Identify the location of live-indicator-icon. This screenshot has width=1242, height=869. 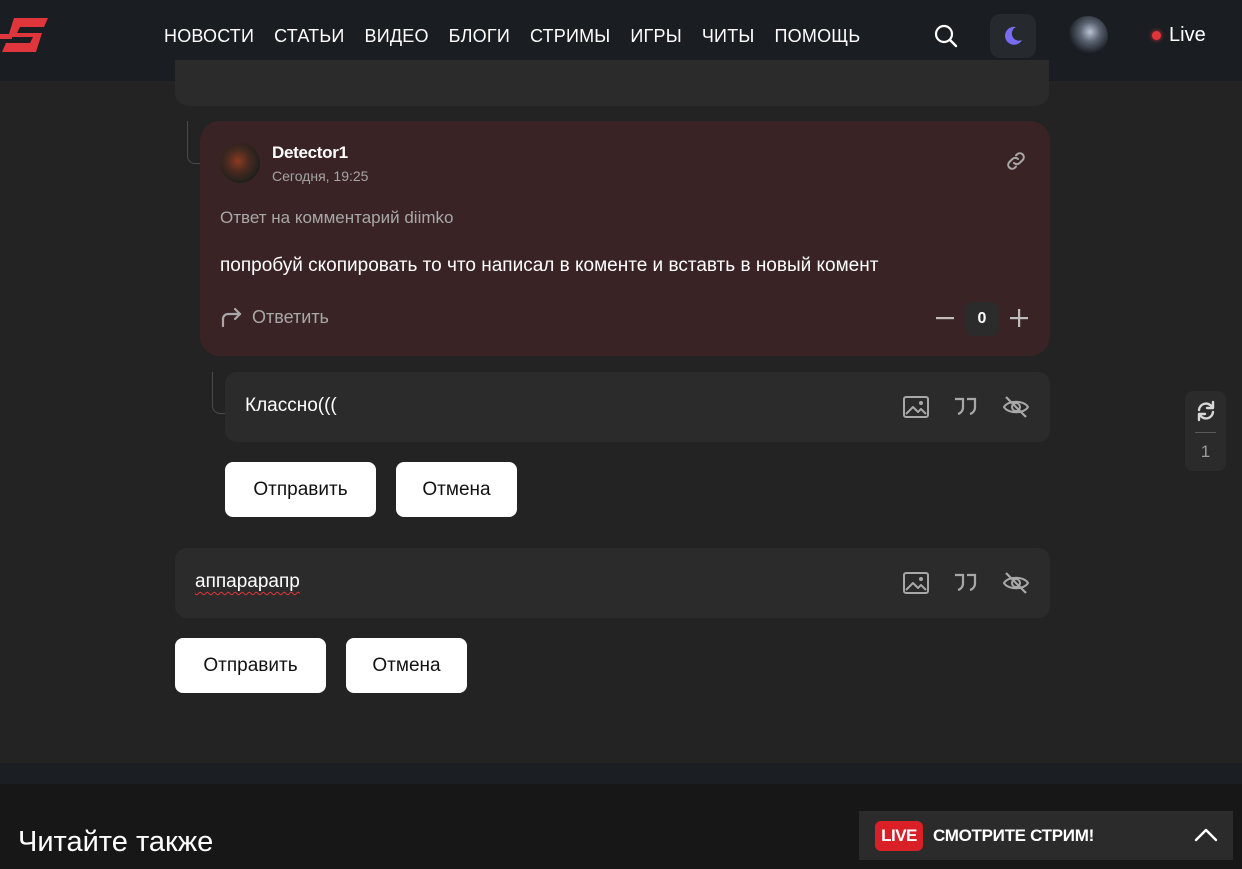
(1156, 35).